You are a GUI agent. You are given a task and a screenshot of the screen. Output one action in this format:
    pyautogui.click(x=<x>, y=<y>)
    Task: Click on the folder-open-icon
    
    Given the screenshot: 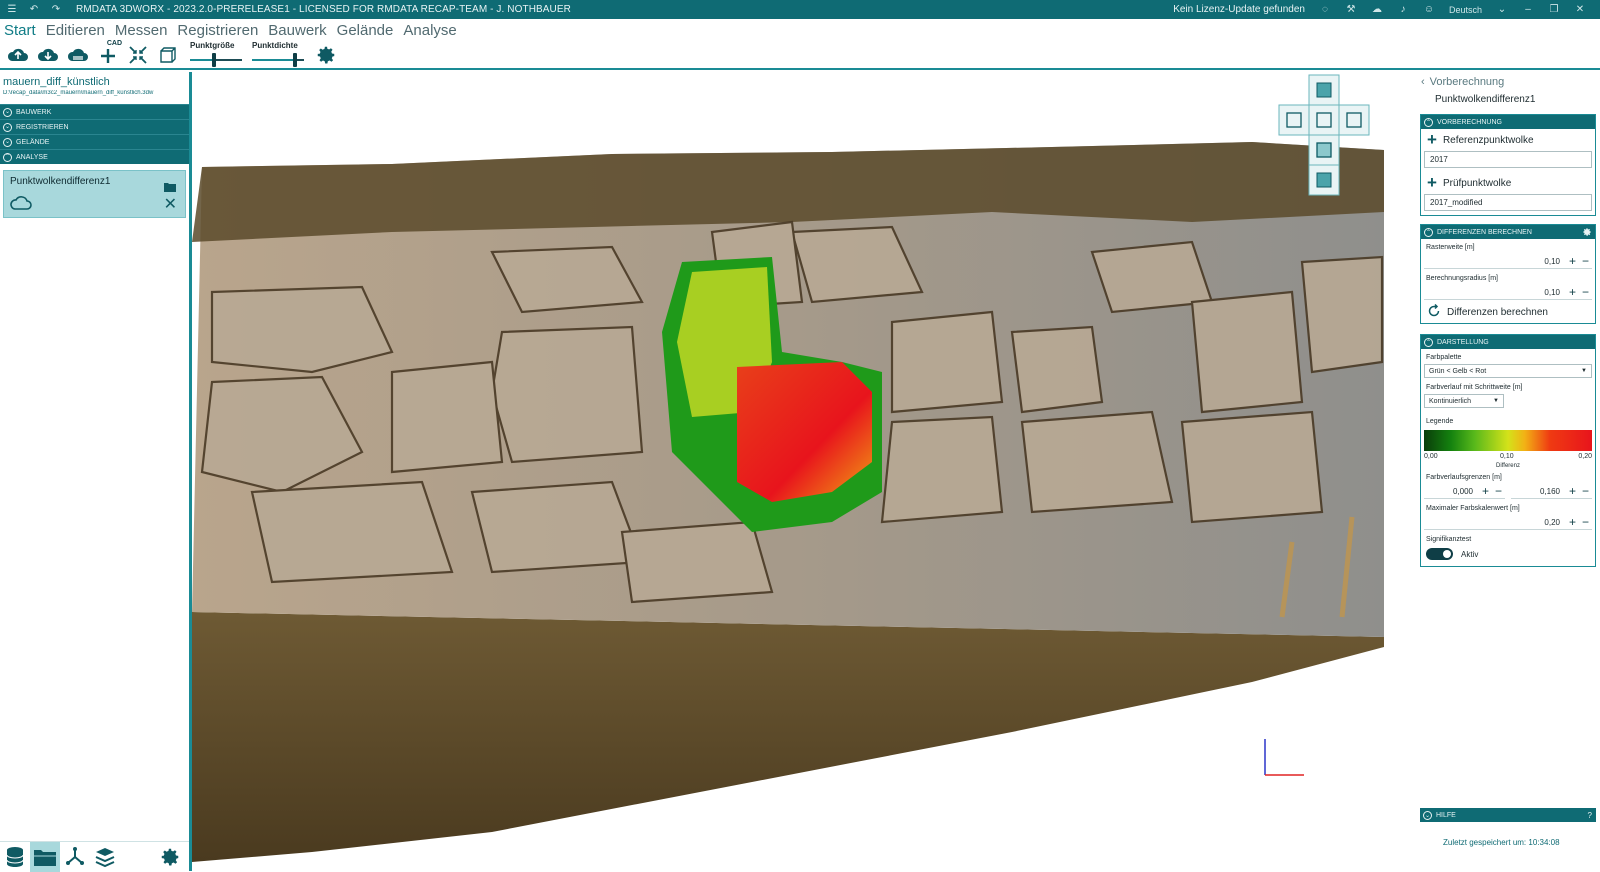 What is the action you would take?
    pyautogui.click(x=170, y=188)
    